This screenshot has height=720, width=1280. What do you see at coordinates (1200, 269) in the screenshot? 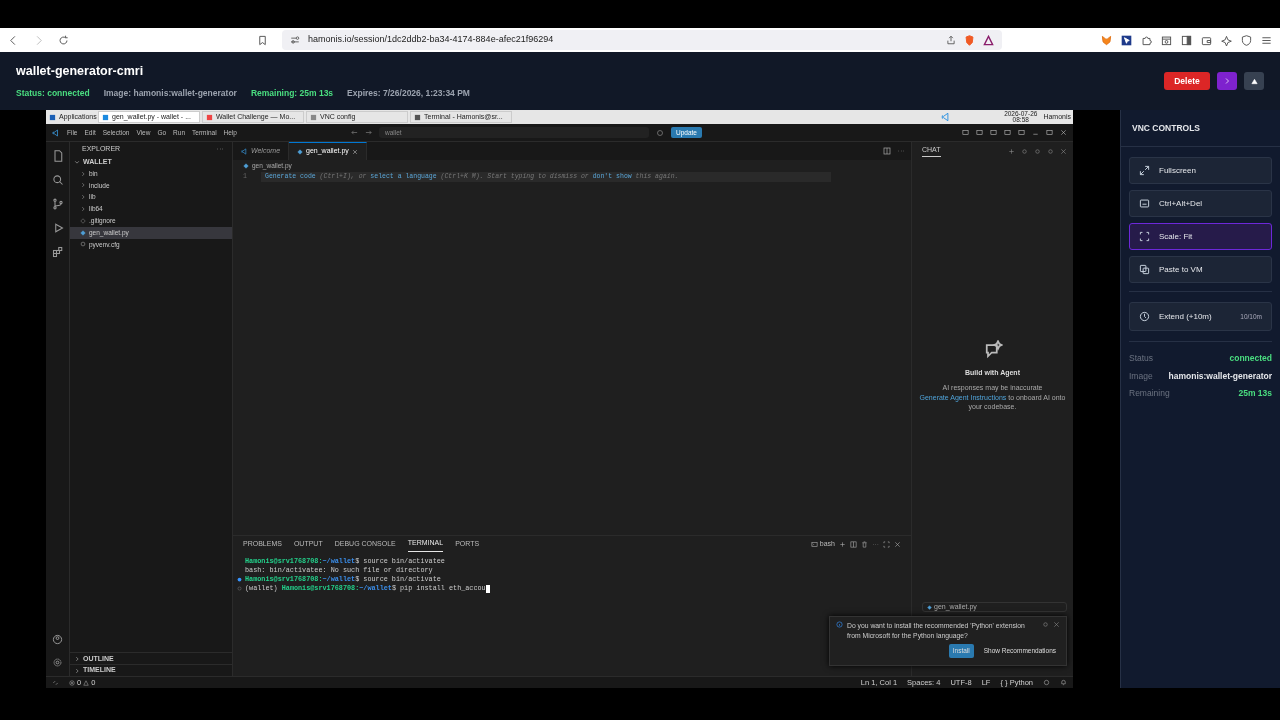
I see `paste-button: Paste to VM` at bounding box center [1200, 269].